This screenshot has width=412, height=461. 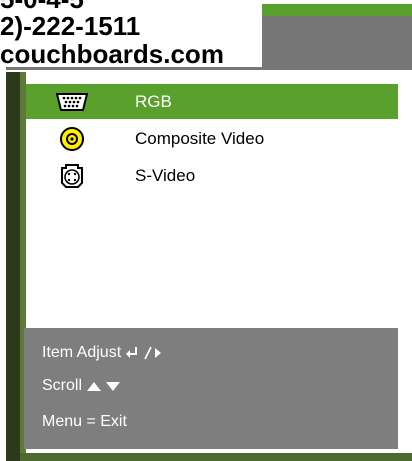 What do you see at coordinates (112, 54) in the screenshot?
I see `watermark-website: couchboards.com` at bounding box center [112, 54].